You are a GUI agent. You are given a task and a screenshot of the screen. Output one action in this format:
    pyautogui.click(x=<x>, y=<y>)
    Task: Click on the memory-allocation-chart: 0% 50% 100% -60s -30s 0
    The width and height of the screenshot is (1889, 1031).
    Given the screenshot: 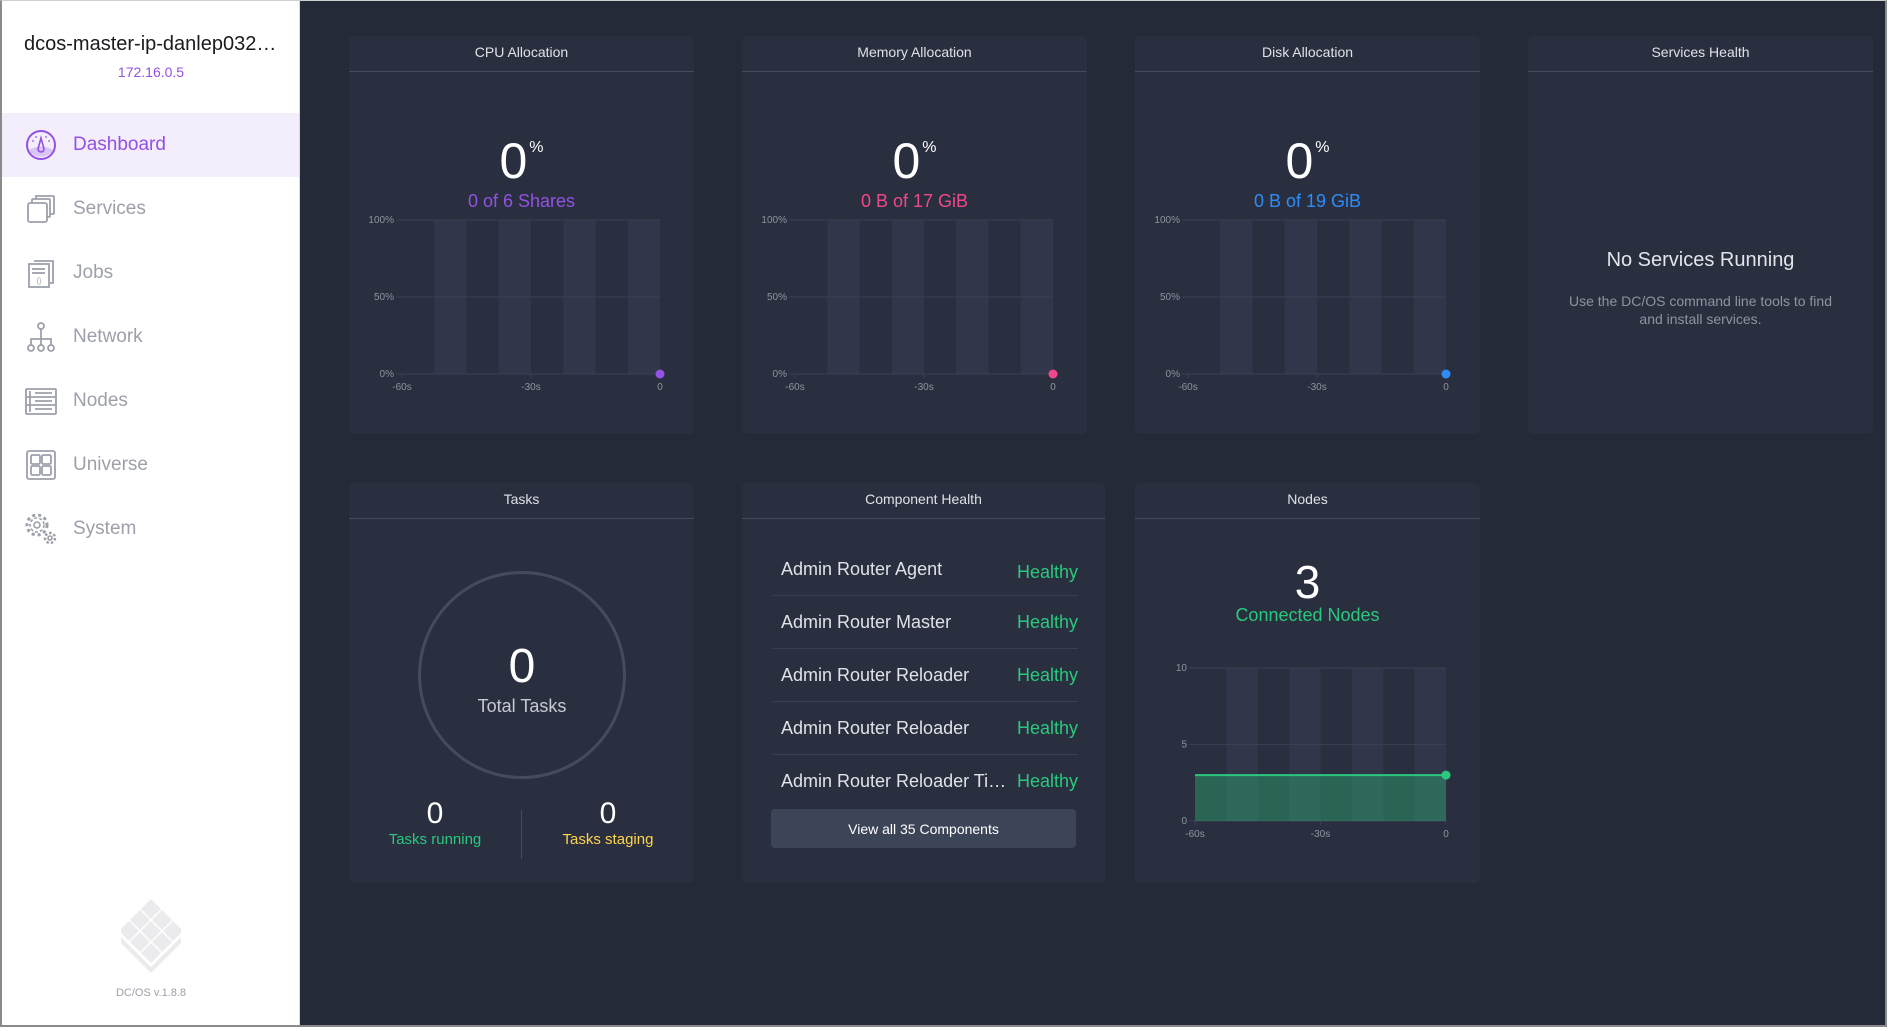 What is the action you would take?
    pyautogui.click(x=909, y=304)
    